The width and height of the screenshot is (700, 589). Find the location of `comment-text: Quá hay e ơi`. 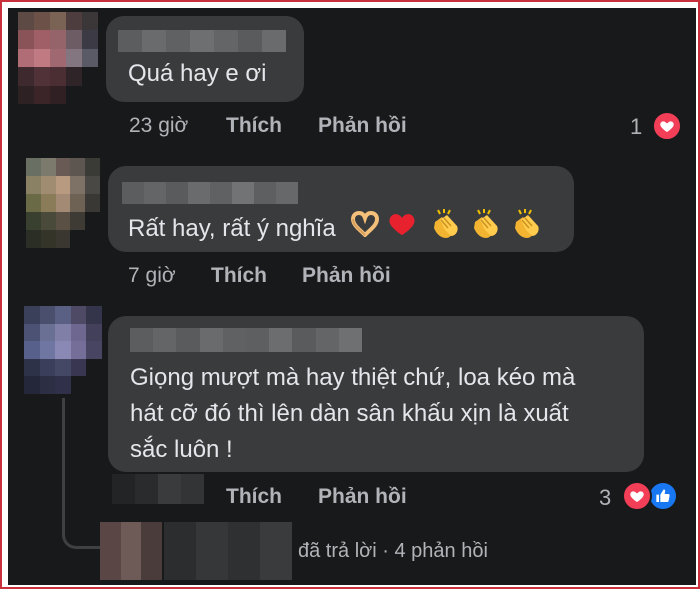

comment-text: Quá hay e ơi is located at coordinates (197, 73).